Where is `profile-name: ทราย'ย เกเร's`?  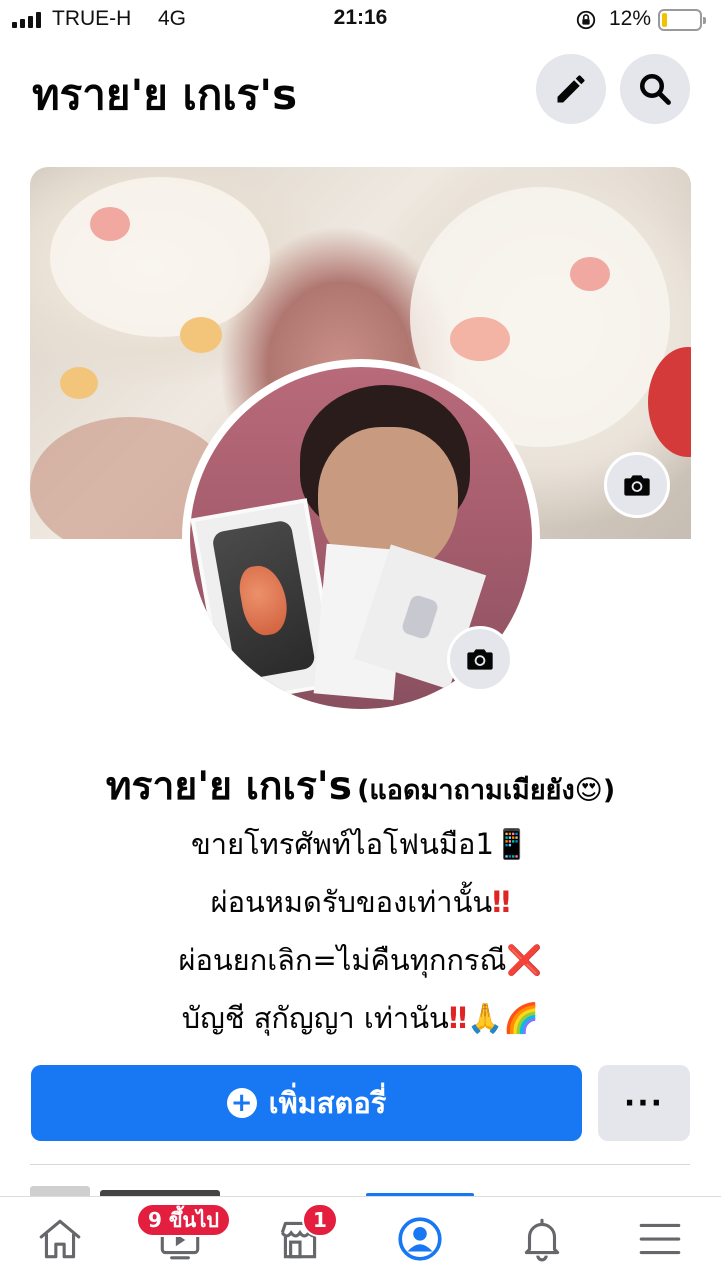
profile-name: ทราย'ย เกเร's is located at coordinates (228, 786).